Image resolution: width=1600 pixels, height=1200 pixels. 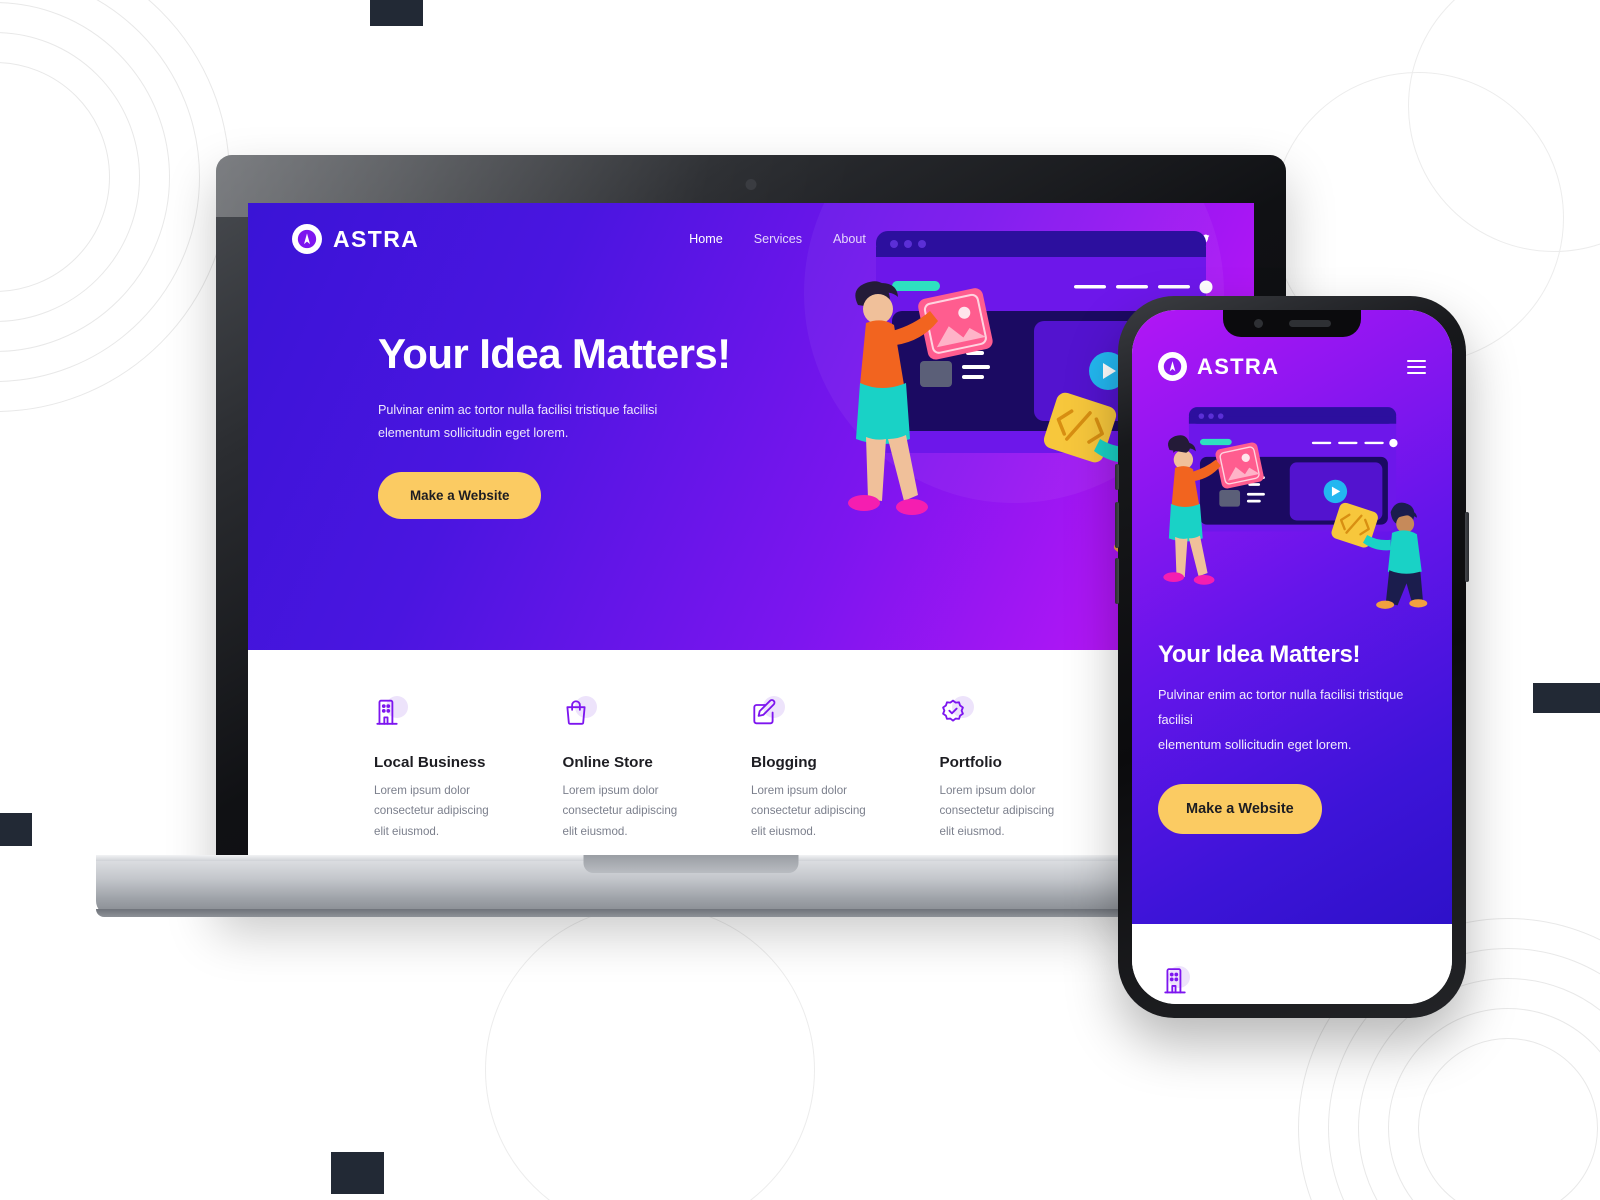 I want to click on badge-check-icon, so click(x=959, y=716).